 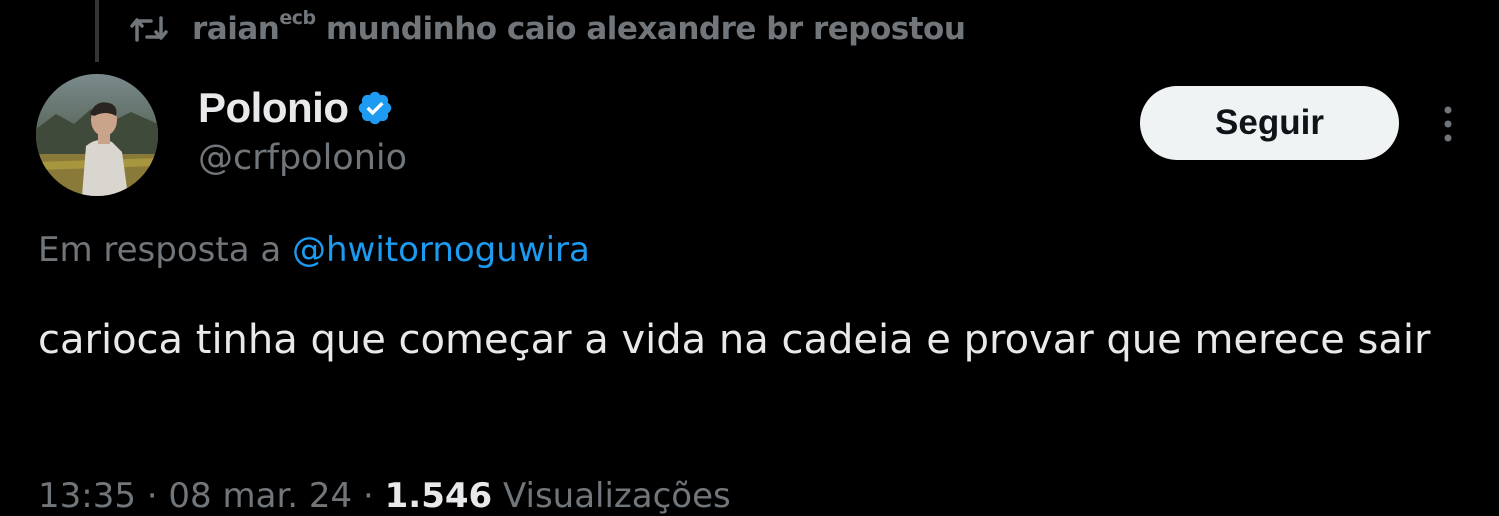 What do you see at coordinates (236, 29) in the screenshot?
I see `repost-user-name: raian` at bounding box center [236, 29].